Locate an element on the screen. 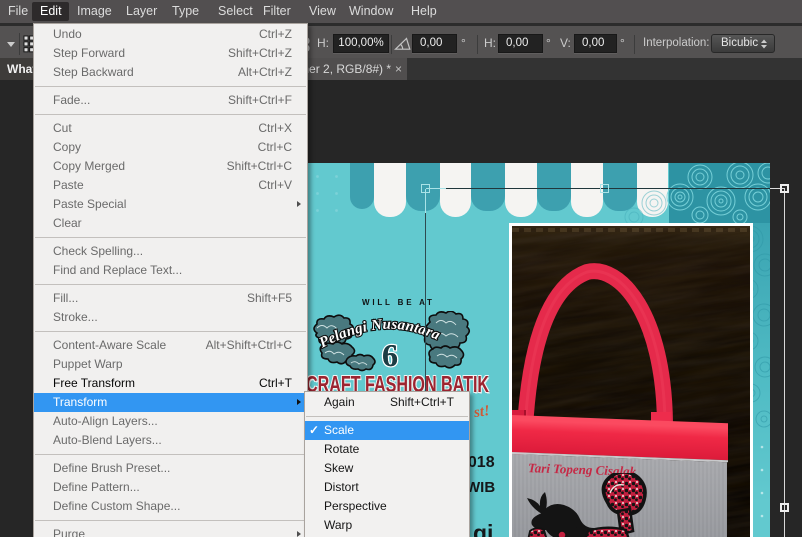 This screenshot has height=537, width=802. svg-text: 6 is located at coordinates (390, 355).